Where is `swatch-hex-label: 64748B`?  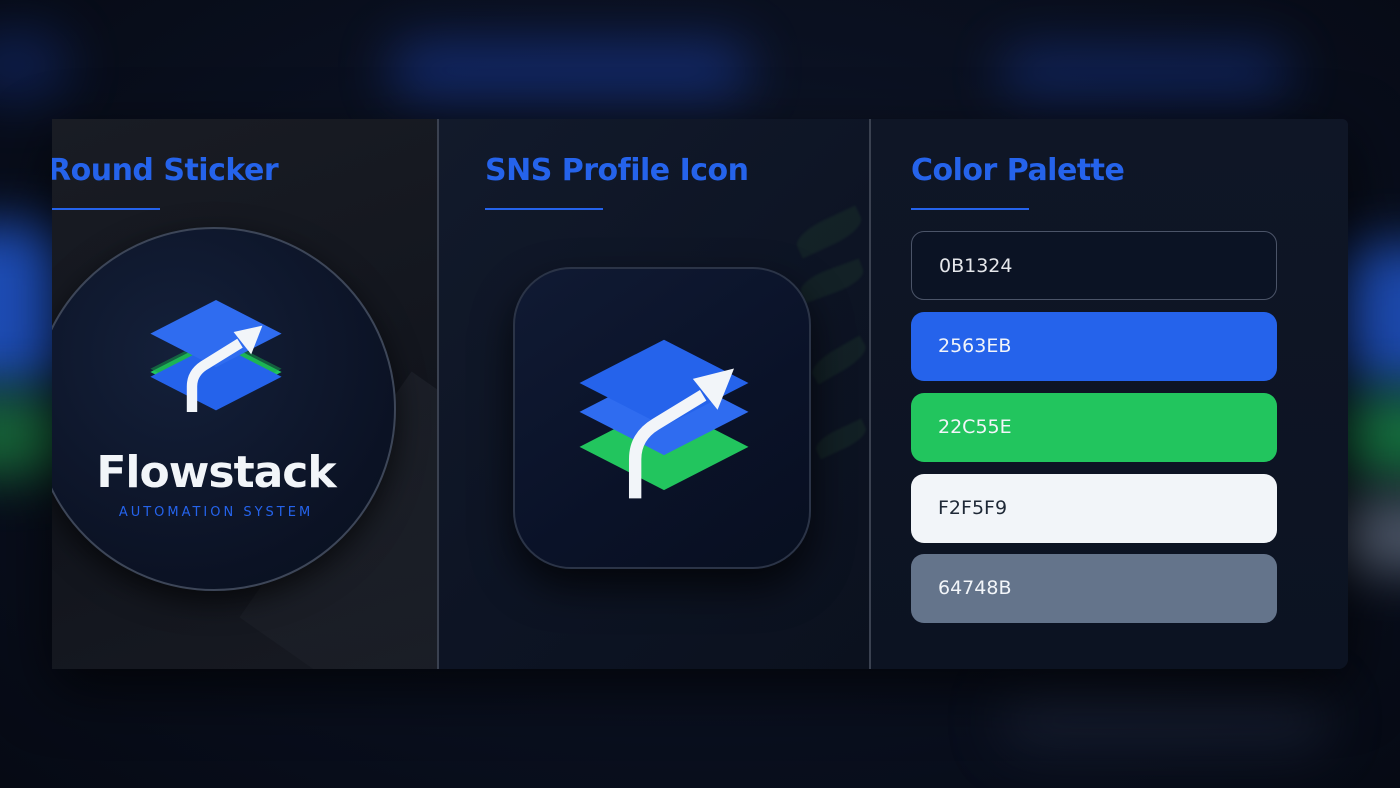 swatch-hex-label: 64748B is located at coordinates (975, 588).